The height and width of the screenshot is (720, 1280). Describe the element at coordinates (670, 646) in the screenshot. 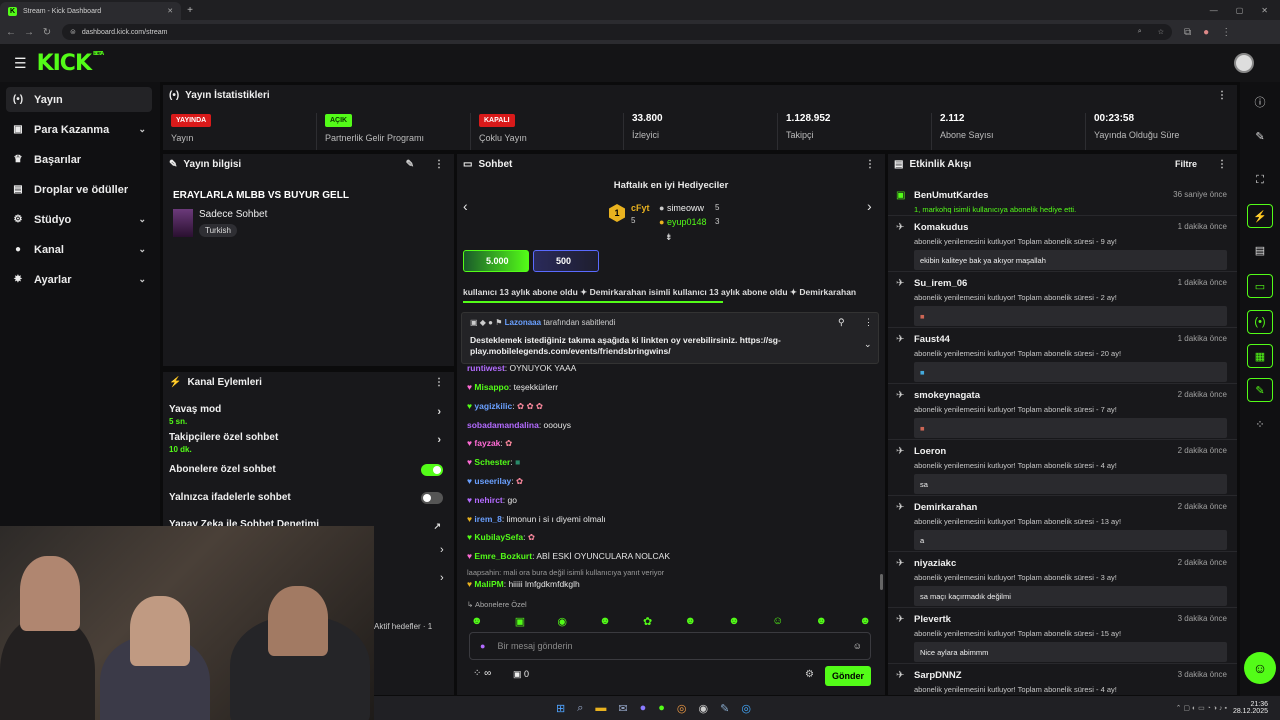

I see `chat-input: ● Bir mesaj gönderin ☺` at that location.